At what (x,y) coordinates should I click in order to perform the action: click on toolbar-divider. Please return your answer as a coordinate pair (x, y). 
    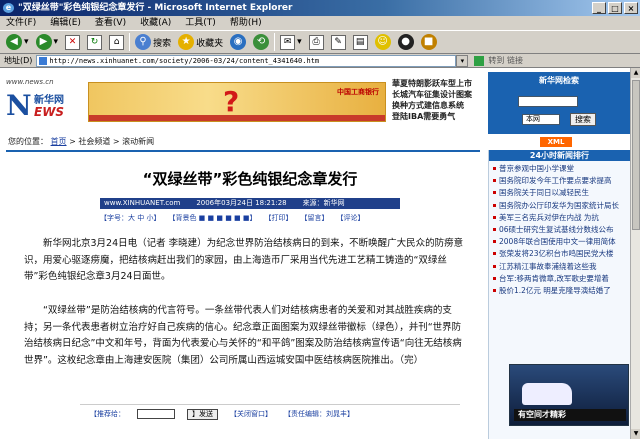
    Looking at the image, I should click on (130, 42).